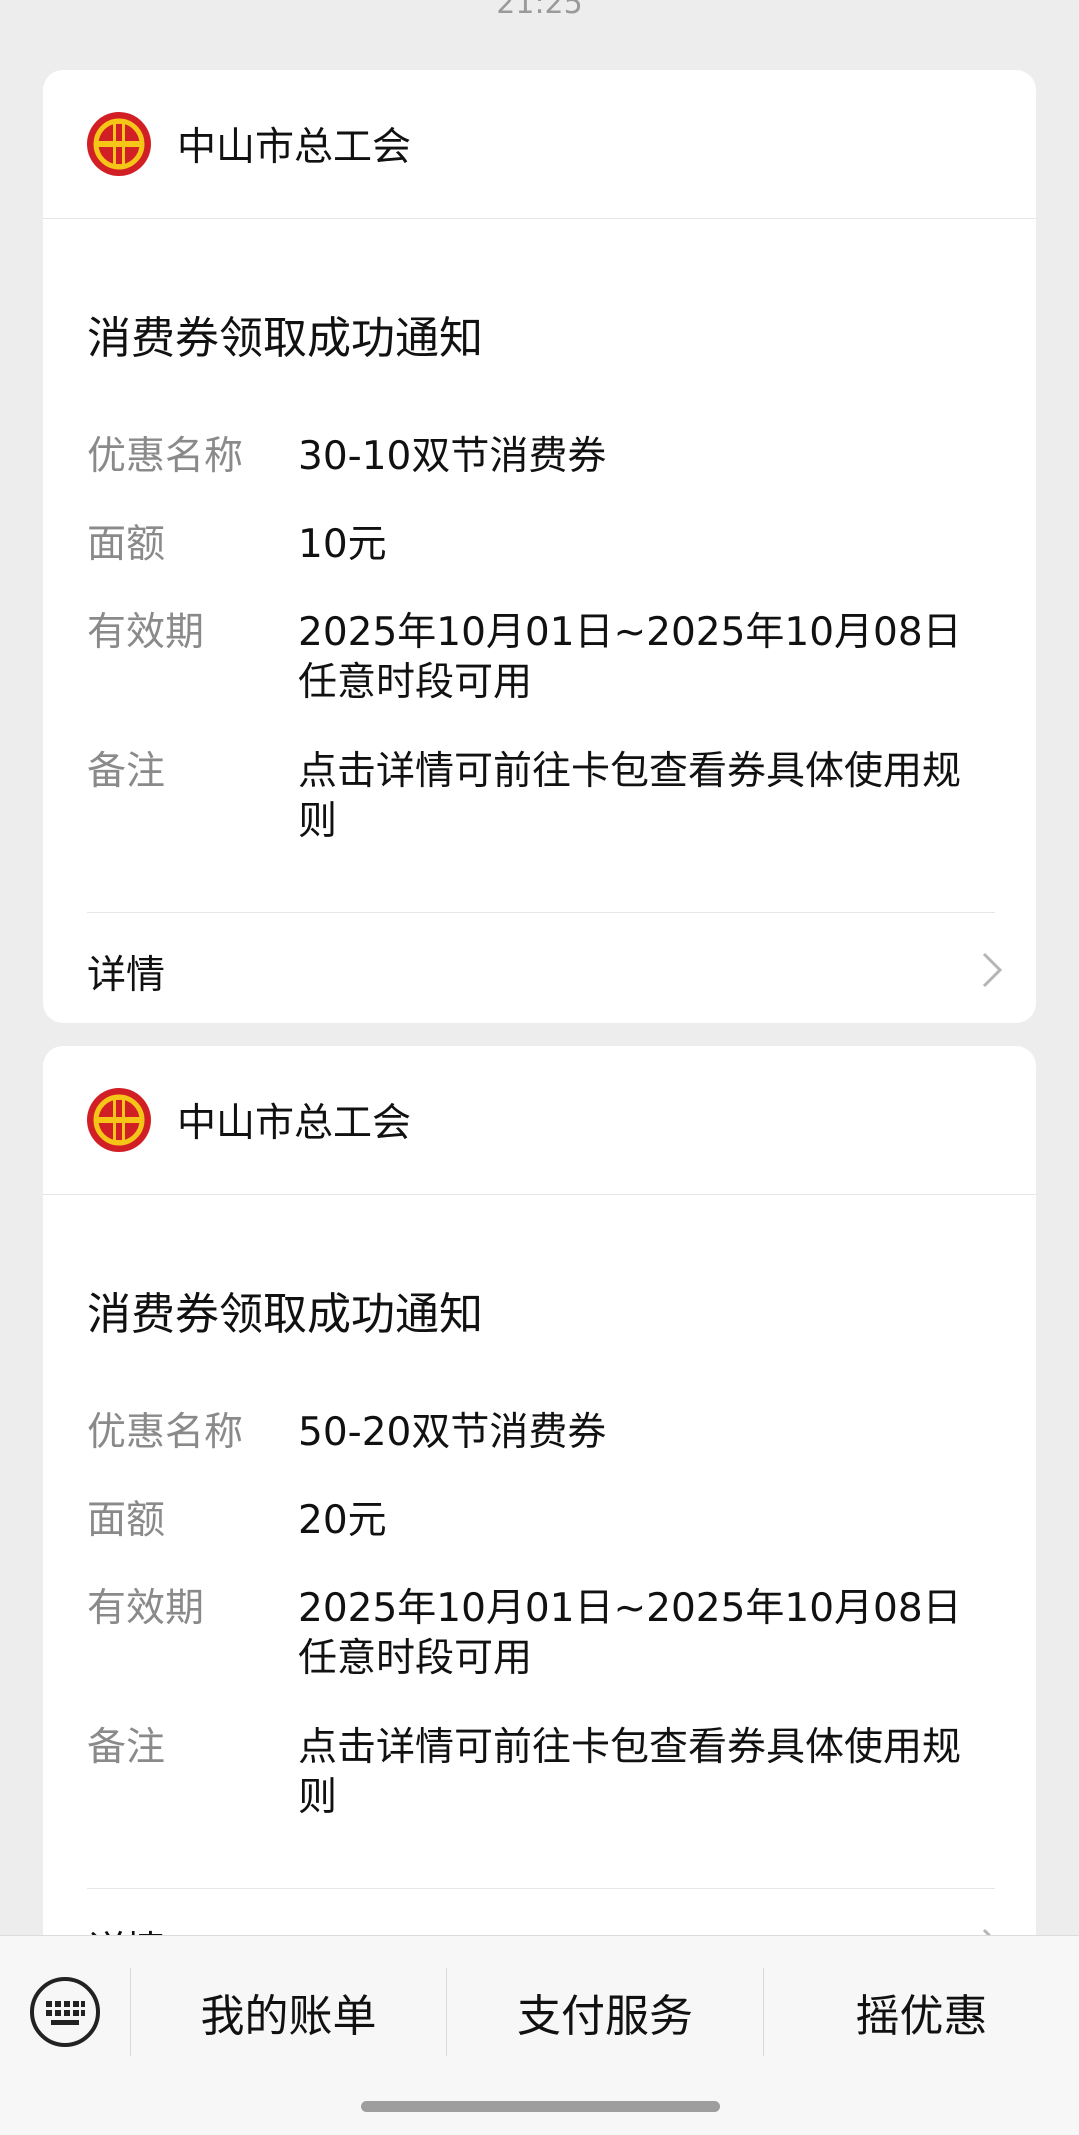  I want to click on field-row: 优惠名称 30-10双节消费券, so click(547, 457).